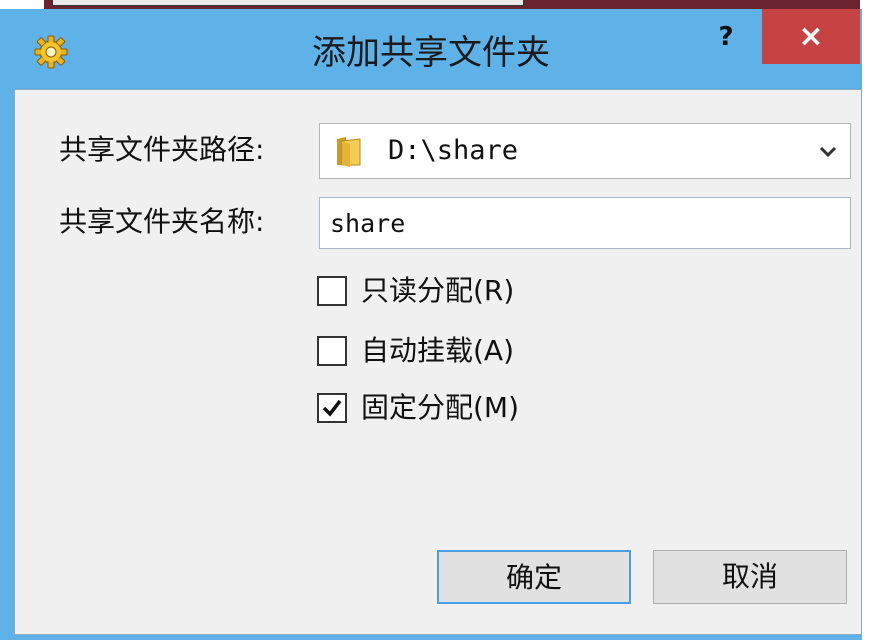 The height and width of the screenshot is (640, 879). Describe the element at coordinates (440, 407) in the screenshot. I see `permanent-label: 固定分配(M)` at that location.